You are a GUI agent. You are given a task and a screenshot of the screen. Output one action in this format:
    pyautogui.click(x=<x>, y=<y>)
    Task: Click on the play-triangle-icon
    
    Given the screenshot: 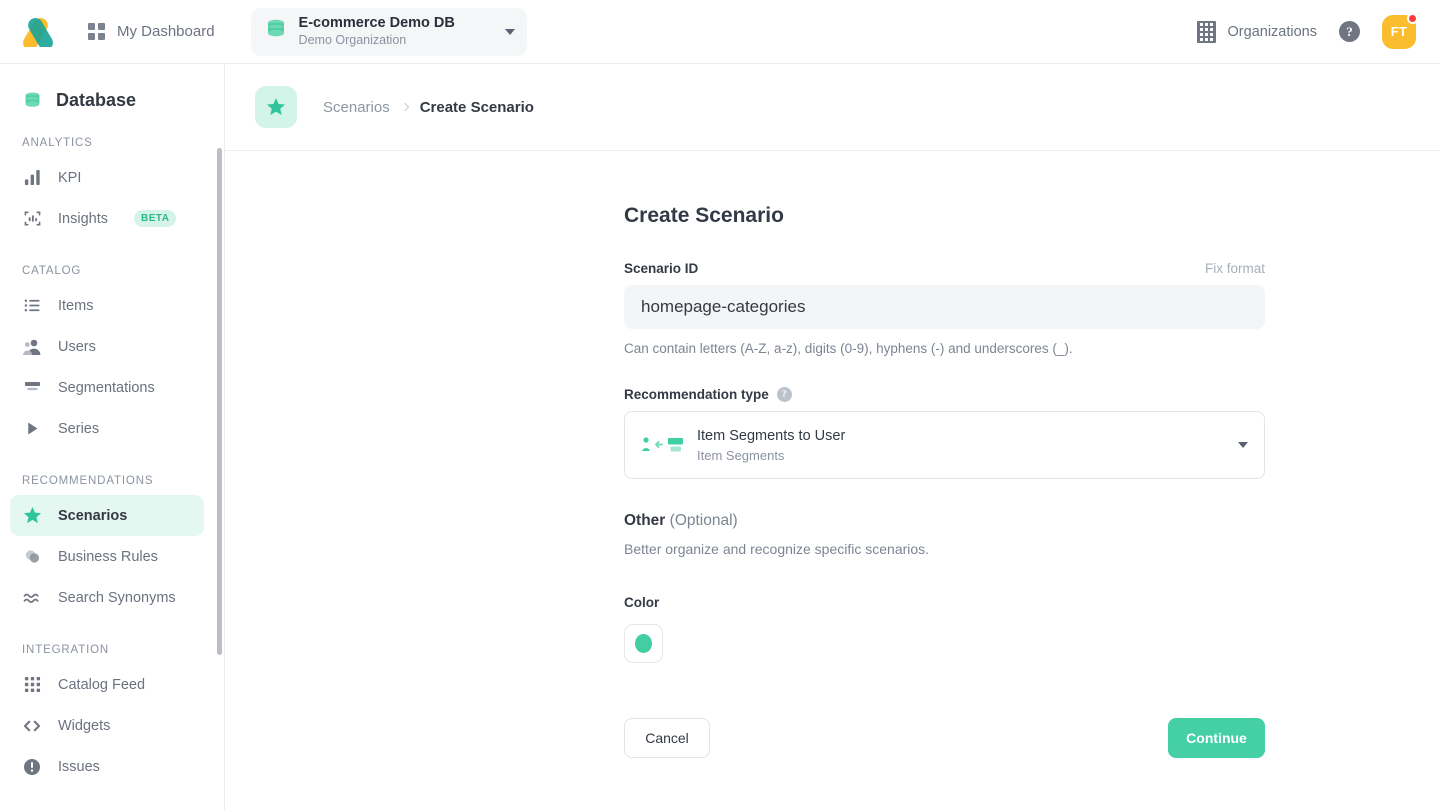 What is the action you would take?
    pyautogui.click(x=32, y=429)
    